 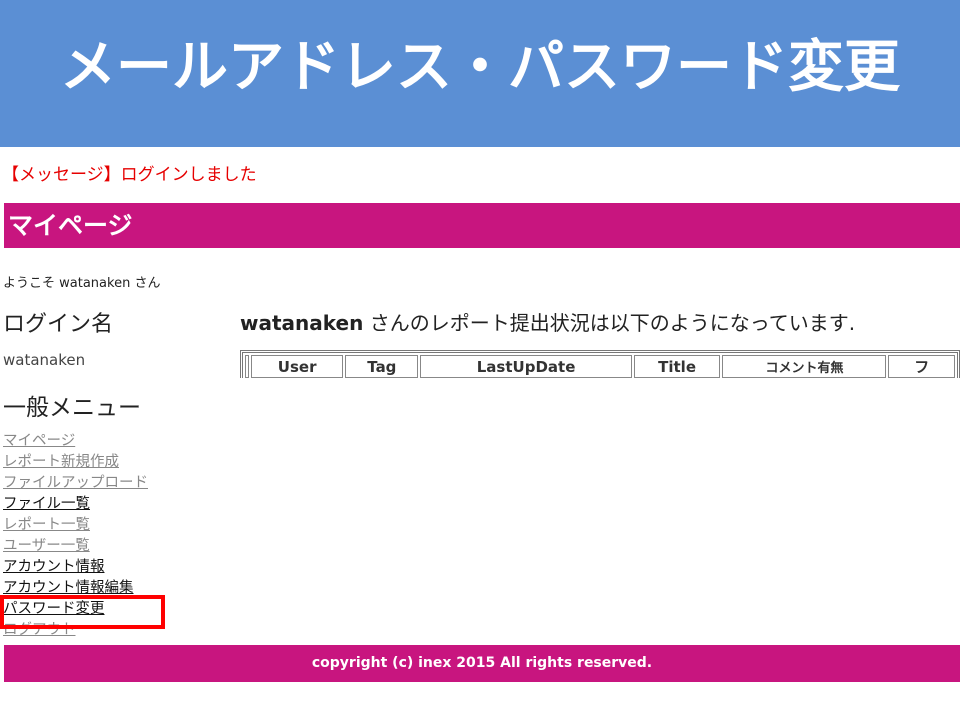 What do you see at coordinates (82, 612) in the screenshot?
I see `password-change-highlight` at bounding box center [82, 612].